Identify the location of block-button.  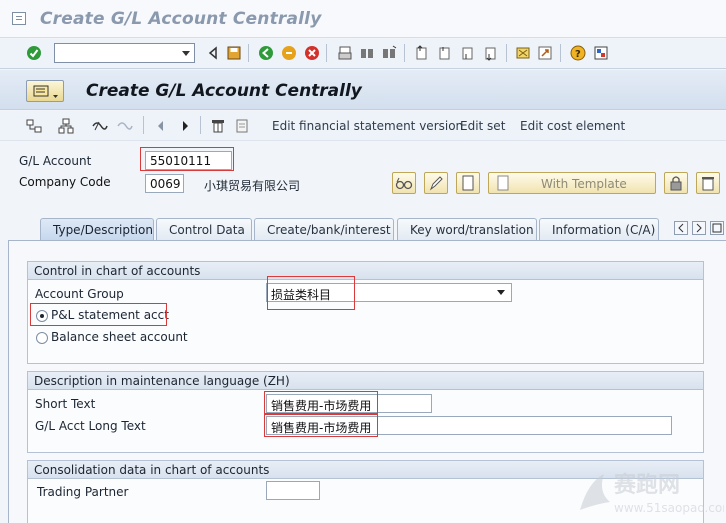
(676, 183).